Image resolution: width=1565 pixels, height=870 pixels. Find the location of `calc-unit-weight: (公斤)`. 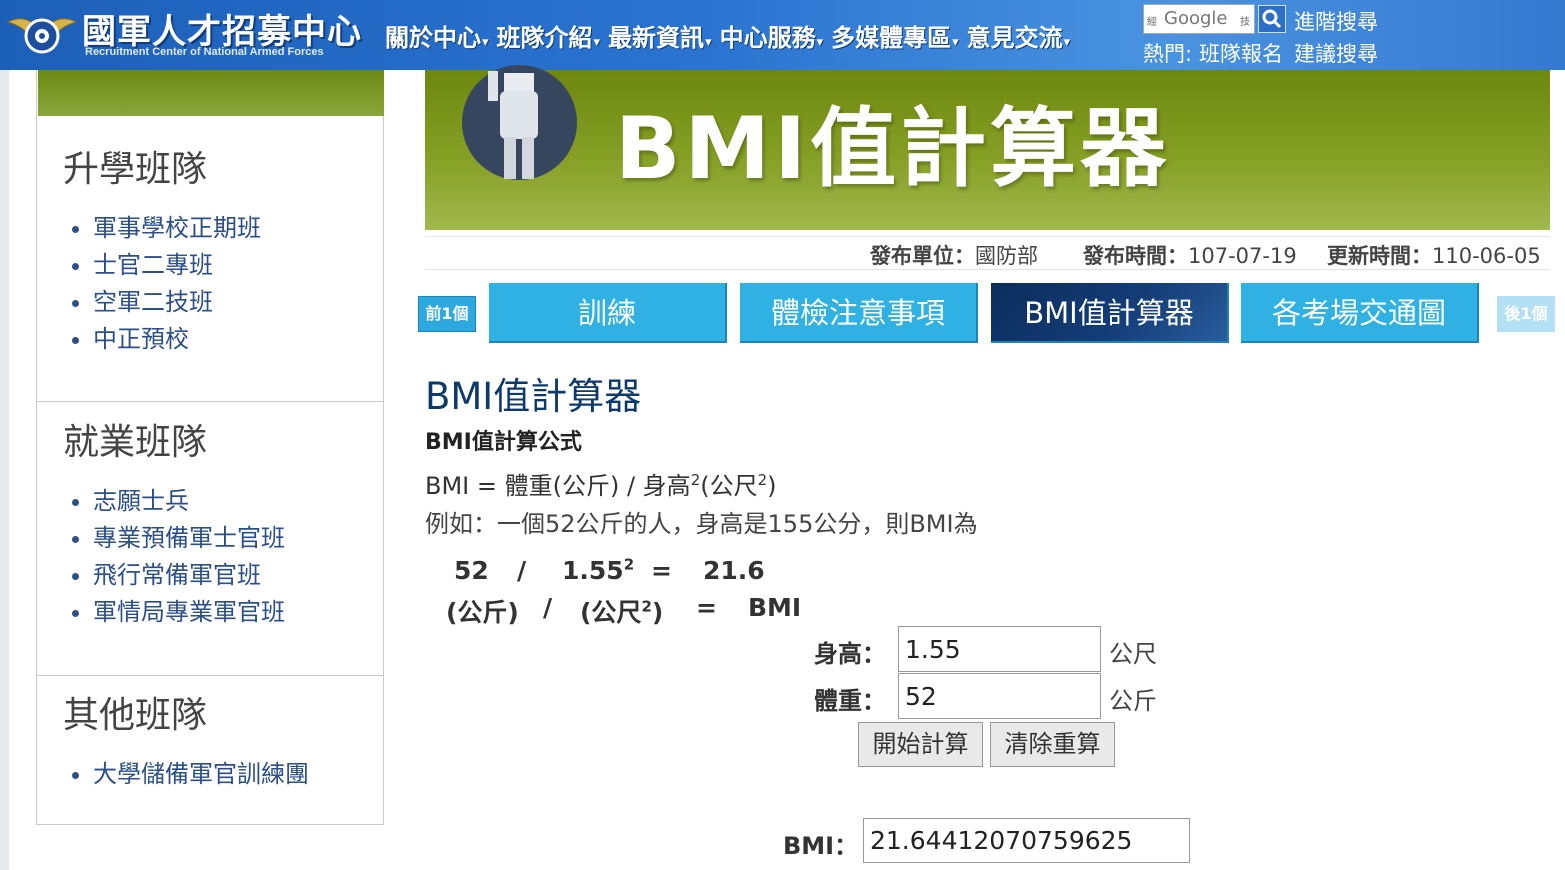

calc-unit-weight: (公斤) is located at coordinates (482, 612).